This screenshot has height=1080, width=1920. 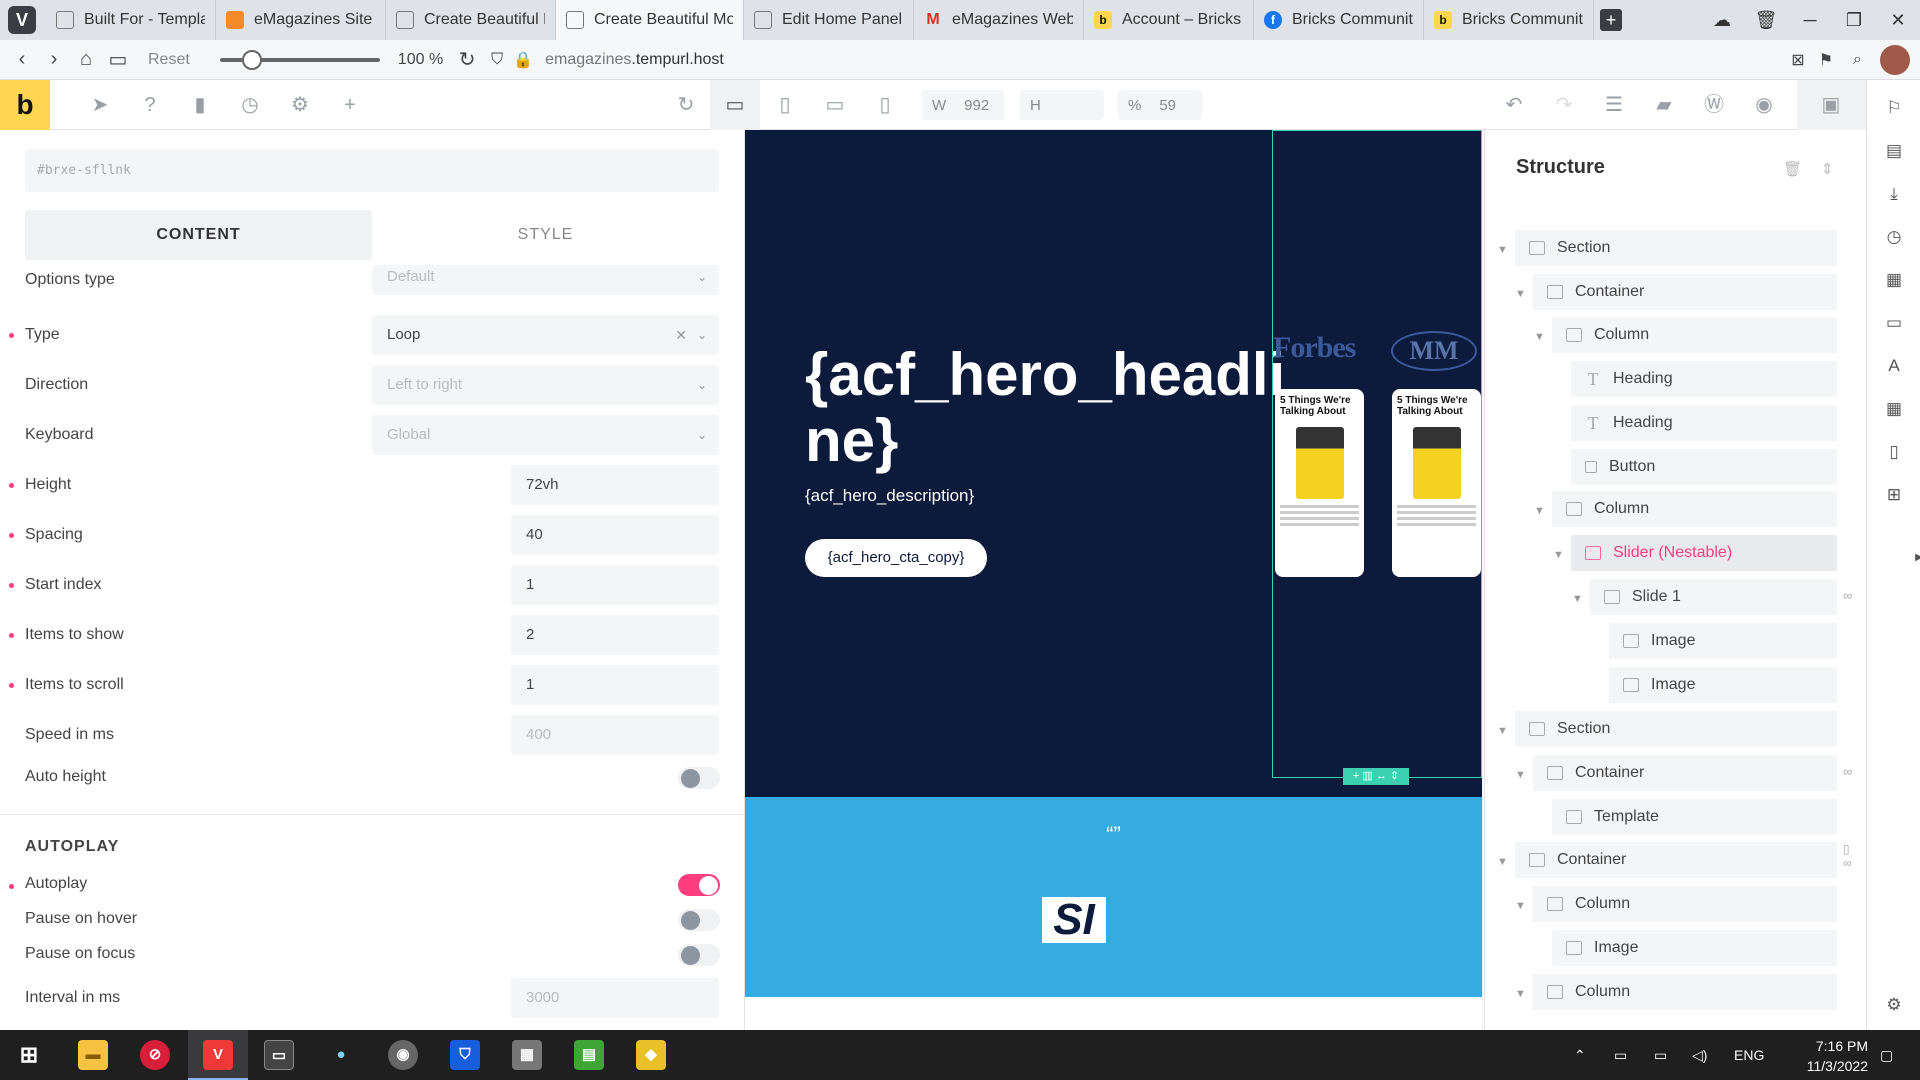 I want to click on browser-tab: b Account – Bricks, so click(x=1169, y=20).